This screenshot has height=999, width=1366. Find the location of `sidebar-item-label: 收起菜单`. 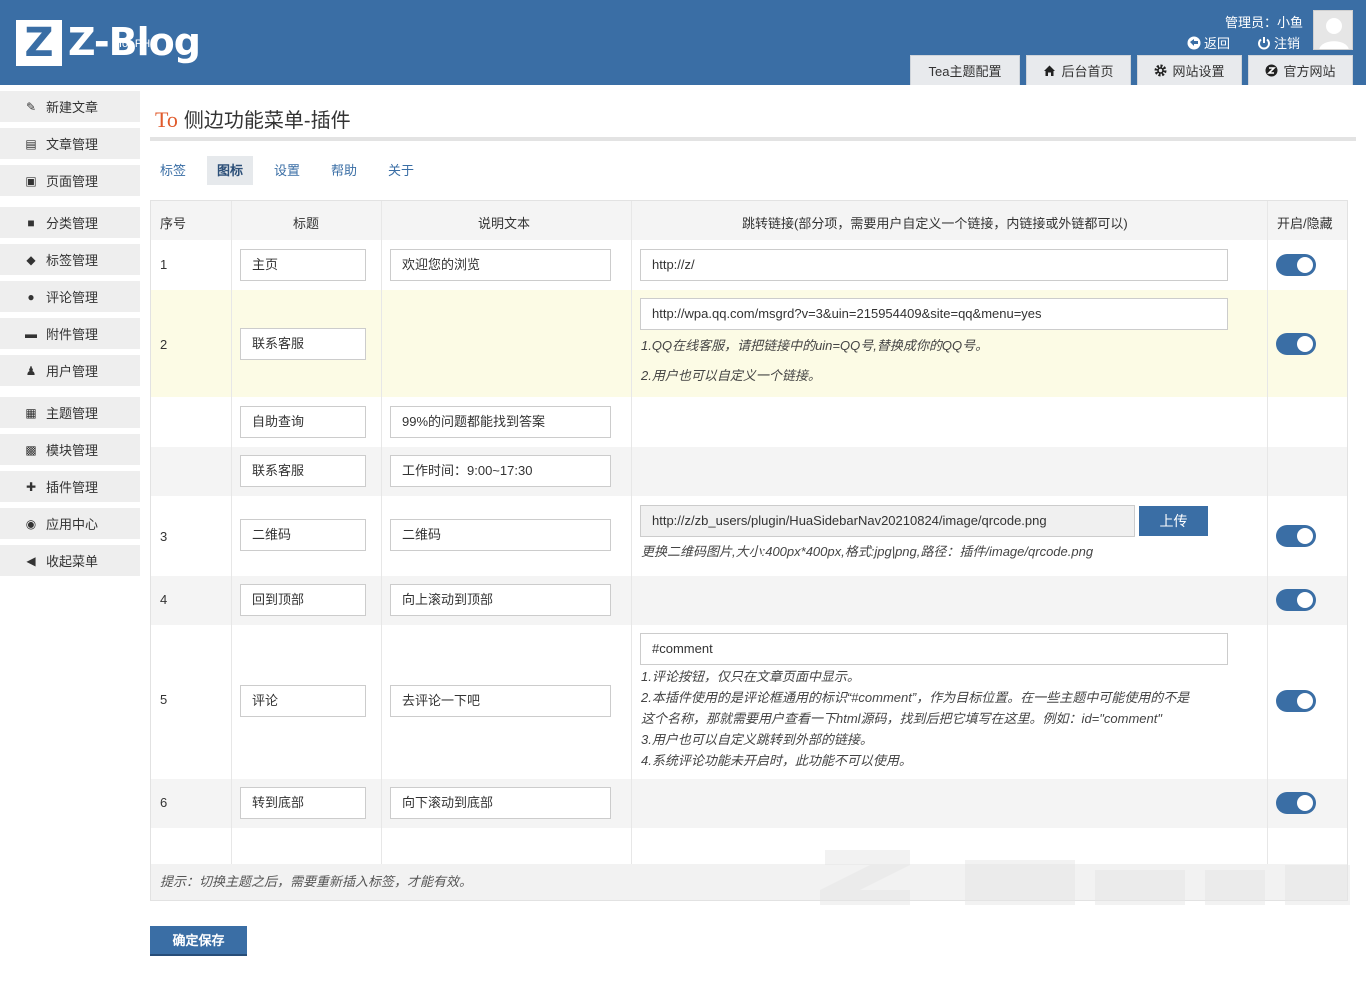

sidebar-item-label: 收起菜单 is located at coordinates (72, 561).